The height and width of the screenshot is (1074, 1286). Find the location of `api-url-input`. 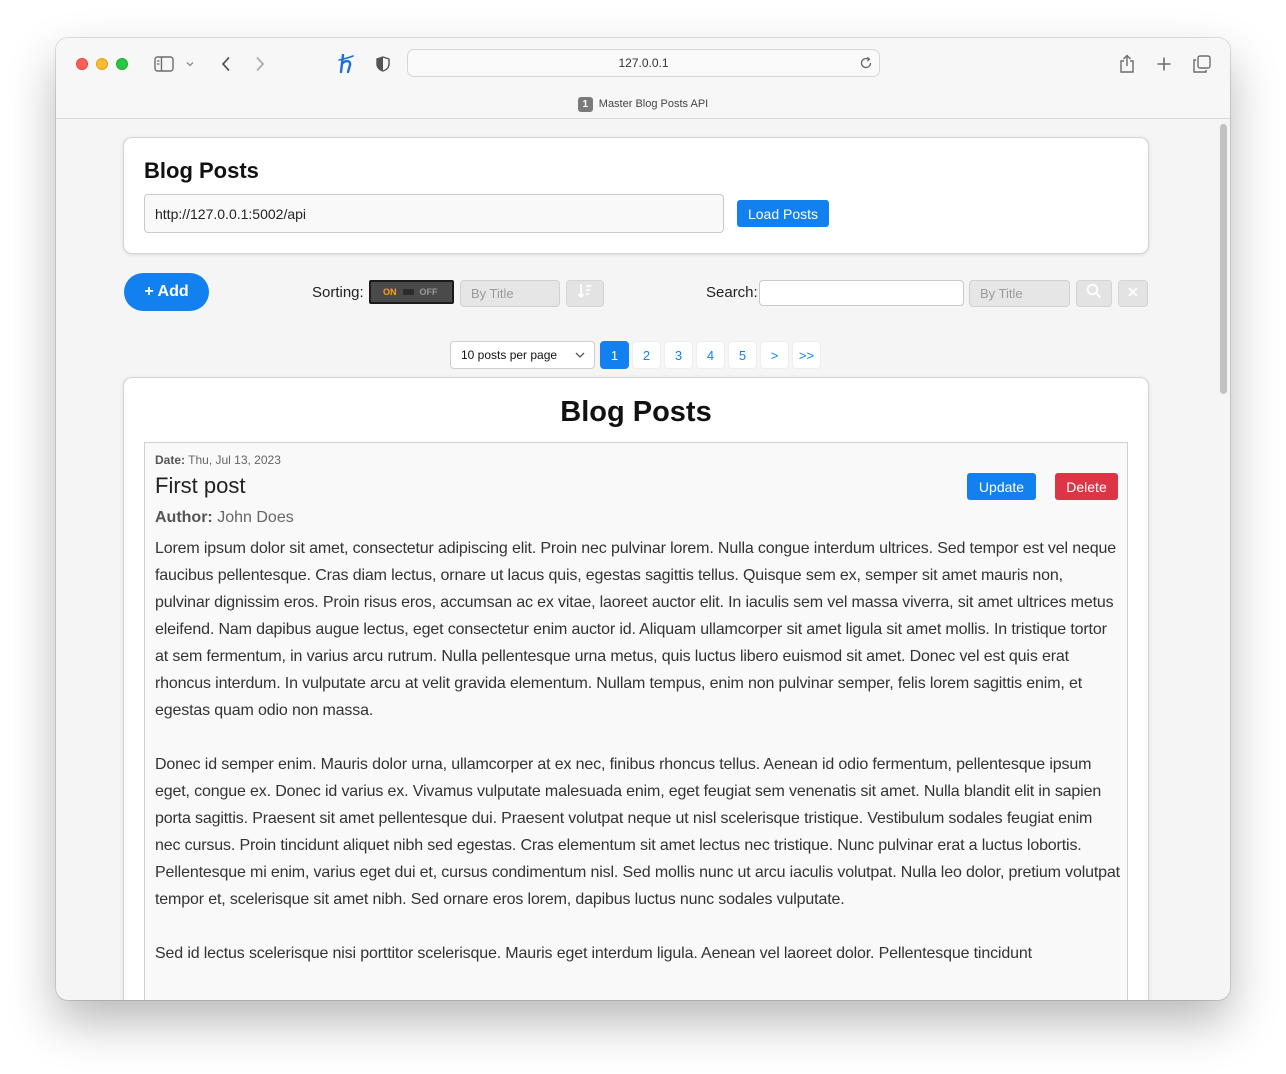

api-url-input is located at coordinates (434, 213).